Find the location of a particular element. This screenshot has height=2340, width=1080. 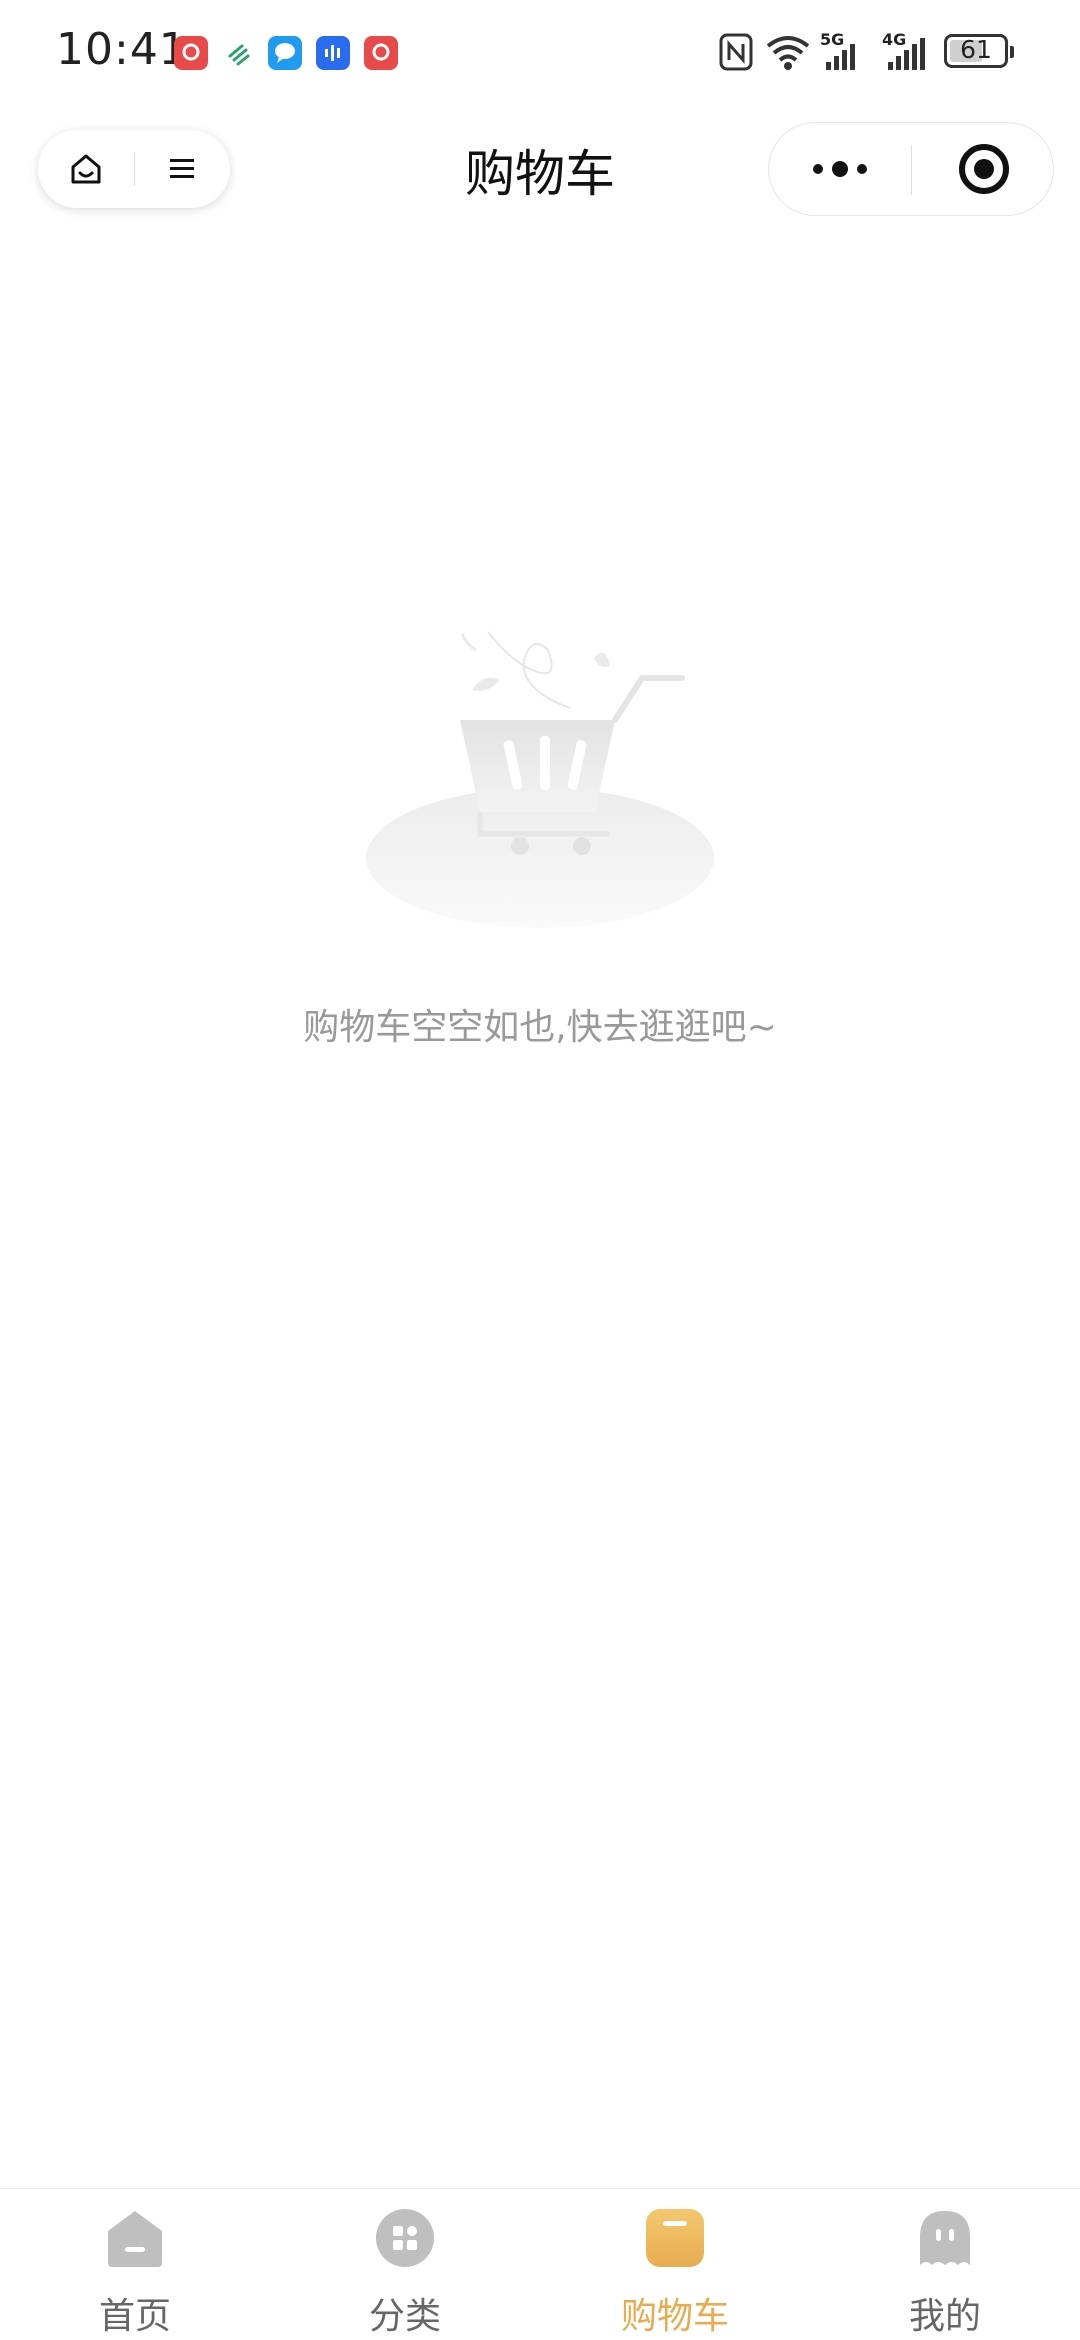

tab-cart: 购物车 is located at coordinates (675, 2264).